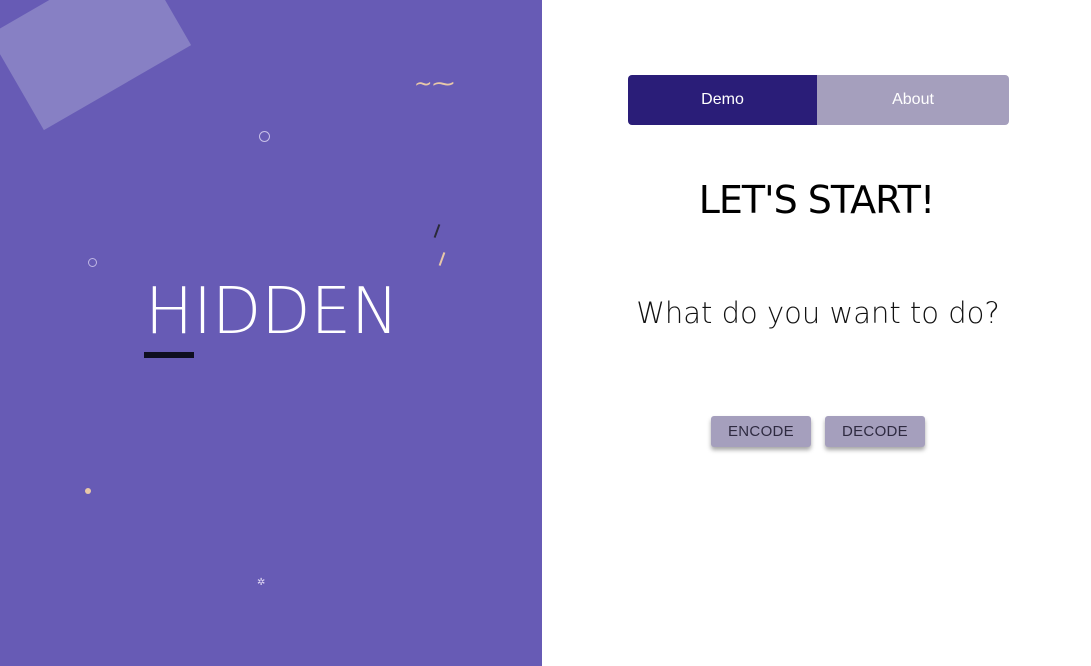 This screenshot has height=666, width=1091. I want to click on tab-about: About, so click(913, 100).